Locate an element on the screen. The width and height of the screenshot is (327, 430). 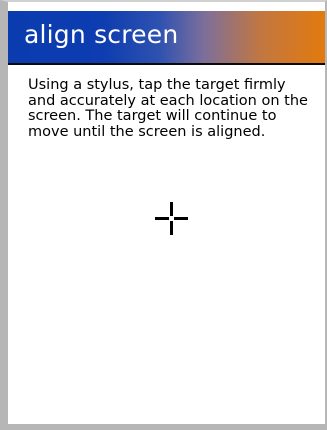
crosshair-center is located at coordinates (171, 218).